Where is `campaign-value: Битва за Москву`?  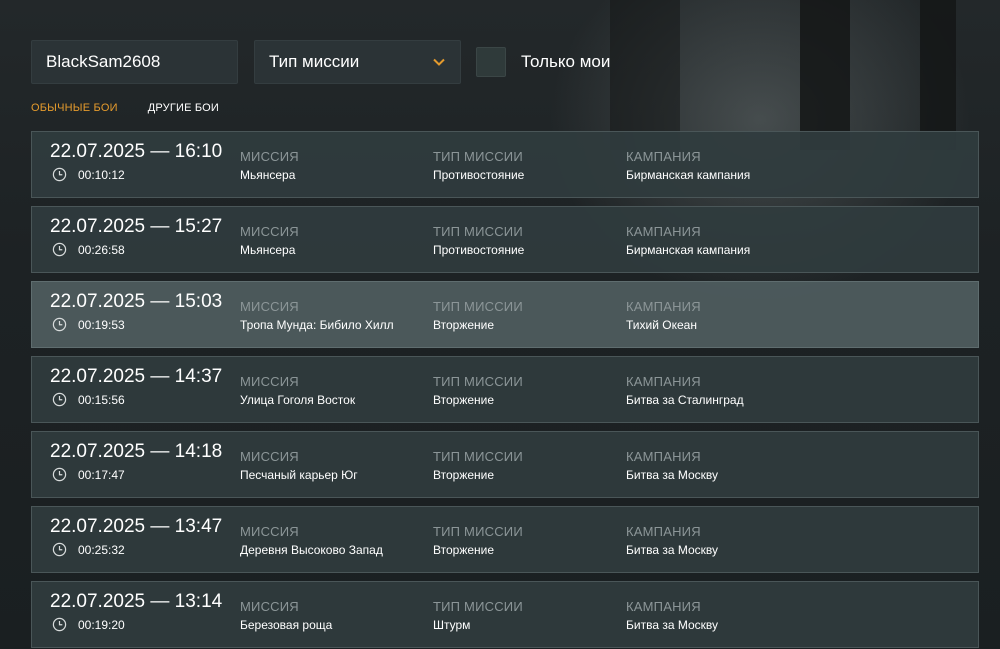
campaign-value: Битва за Москву is located at coordinates (672, 625).